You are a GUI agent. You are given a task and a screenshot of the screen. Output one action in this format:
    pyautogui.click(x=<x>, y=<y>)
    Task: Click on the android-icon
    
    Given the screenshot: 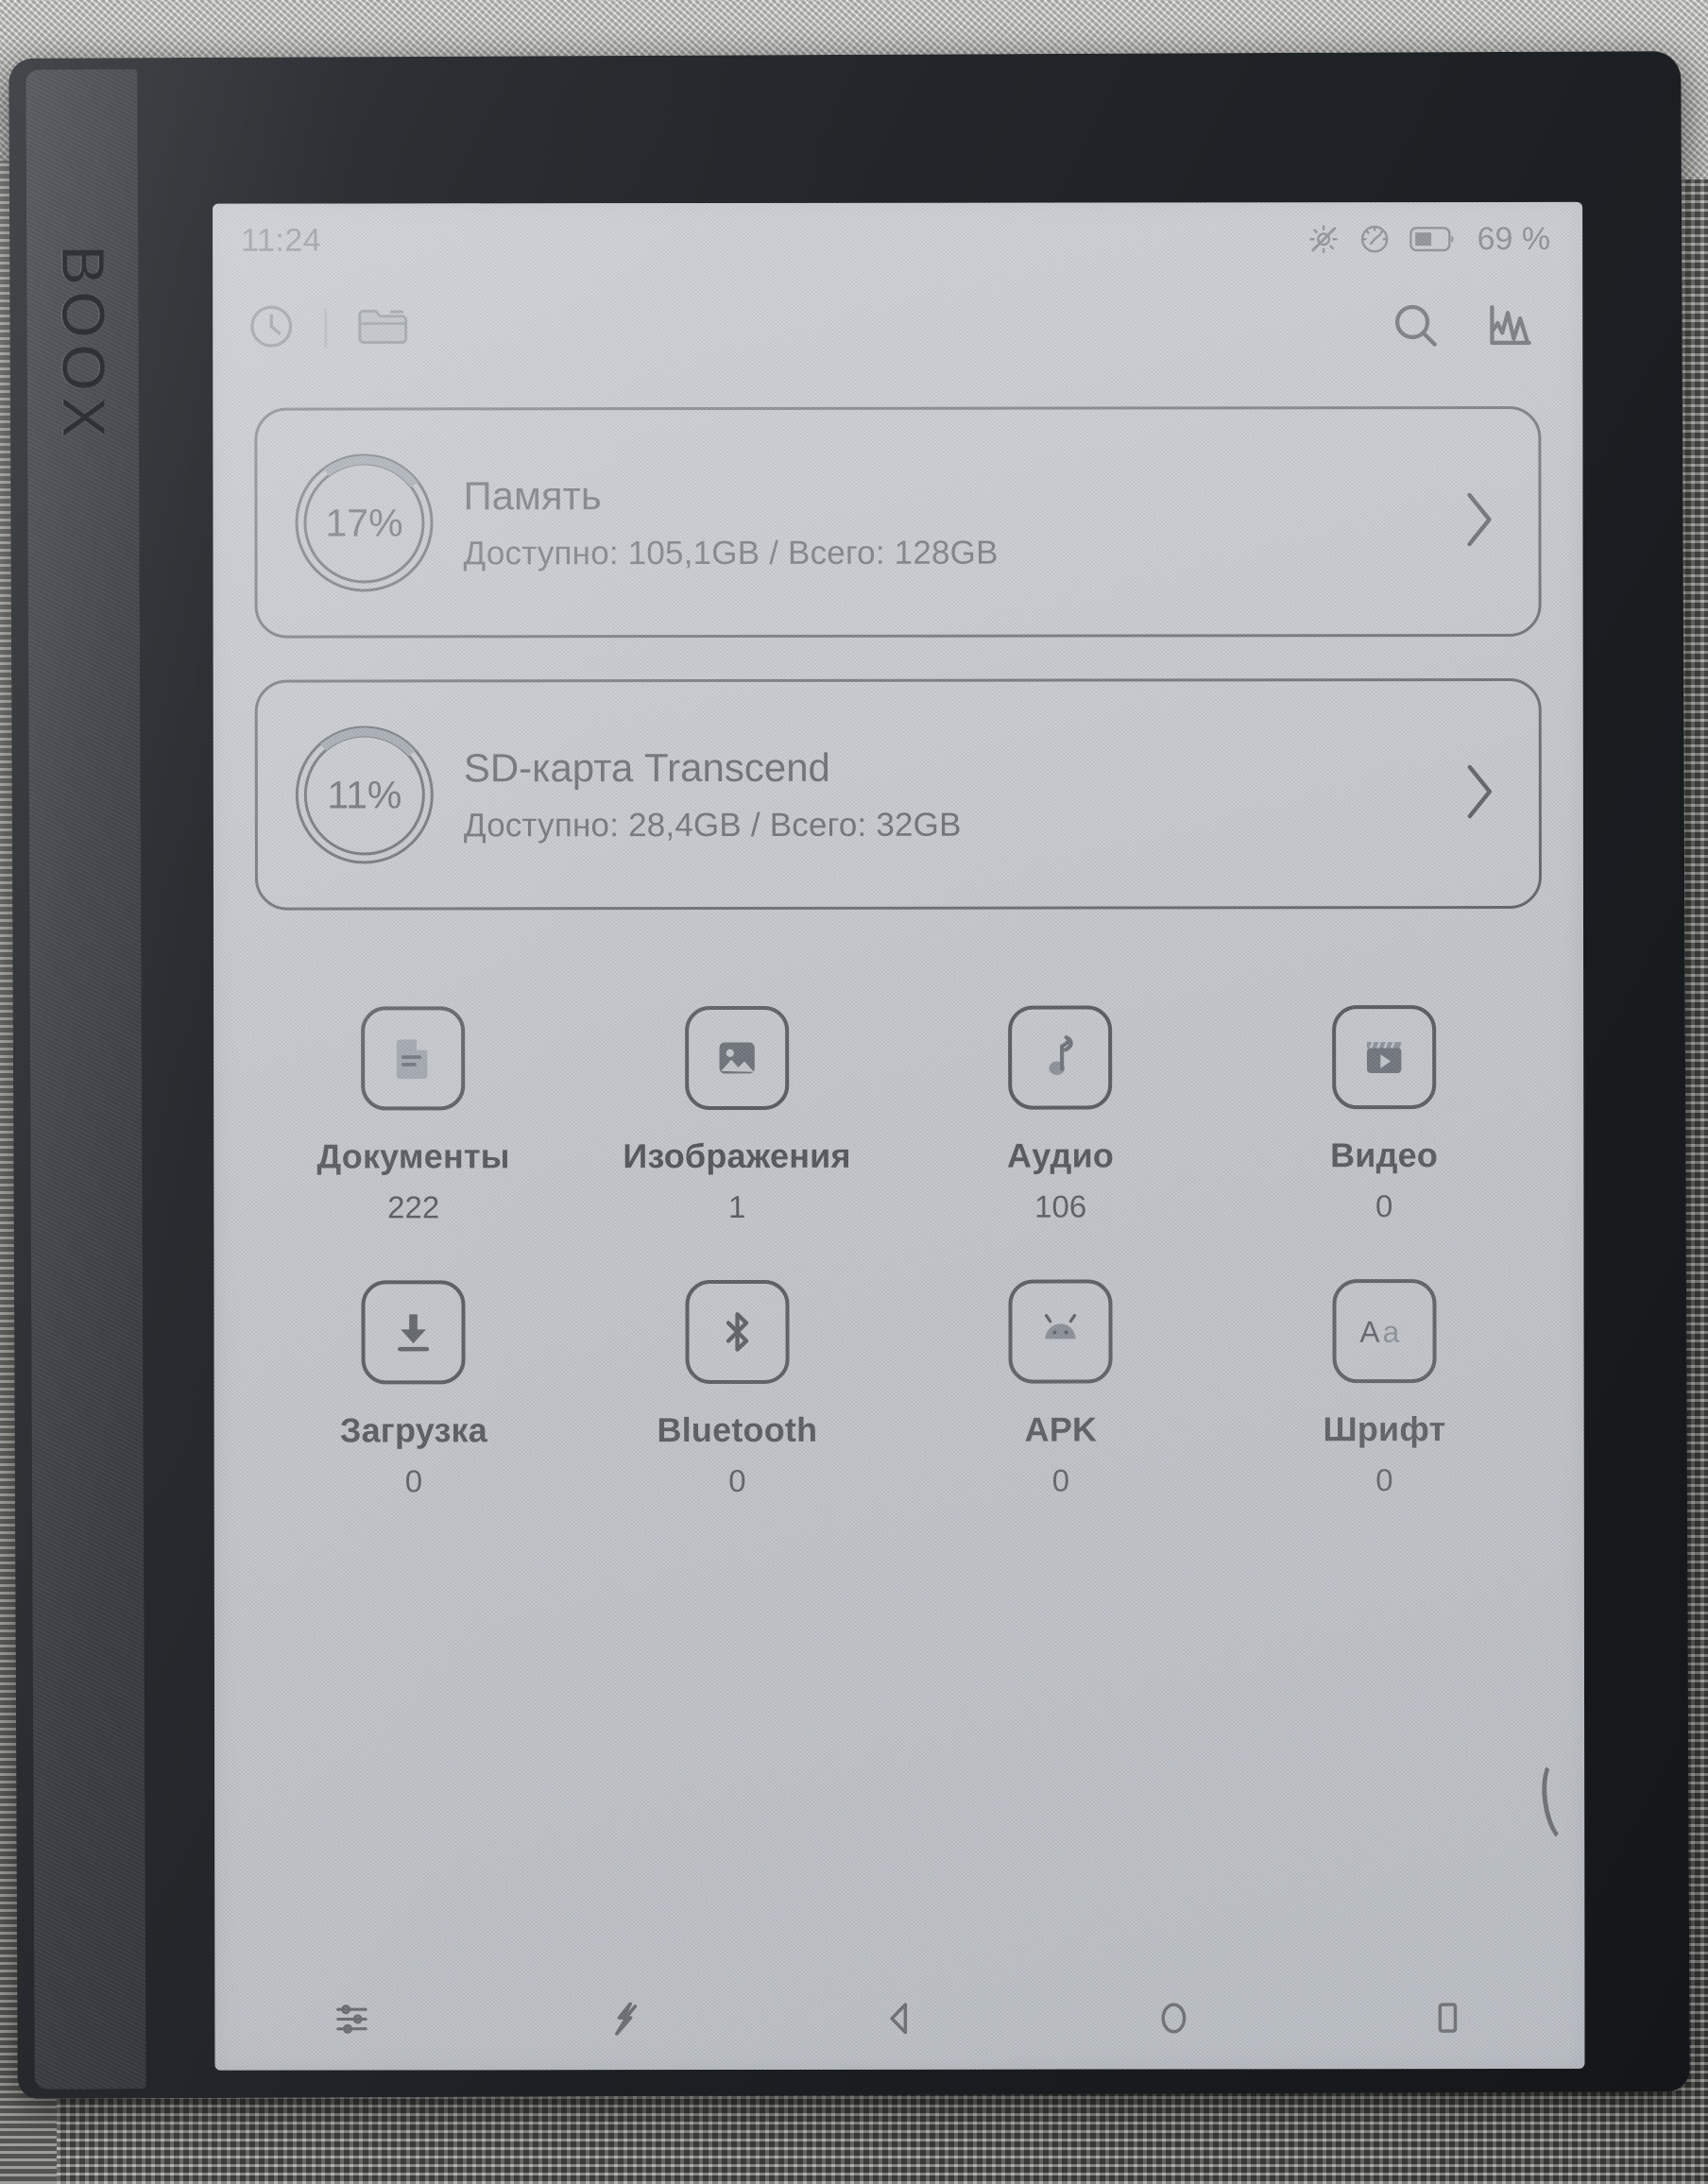 What is the action you would take?
    pyautogui.click(x=1060, y=1331)
    